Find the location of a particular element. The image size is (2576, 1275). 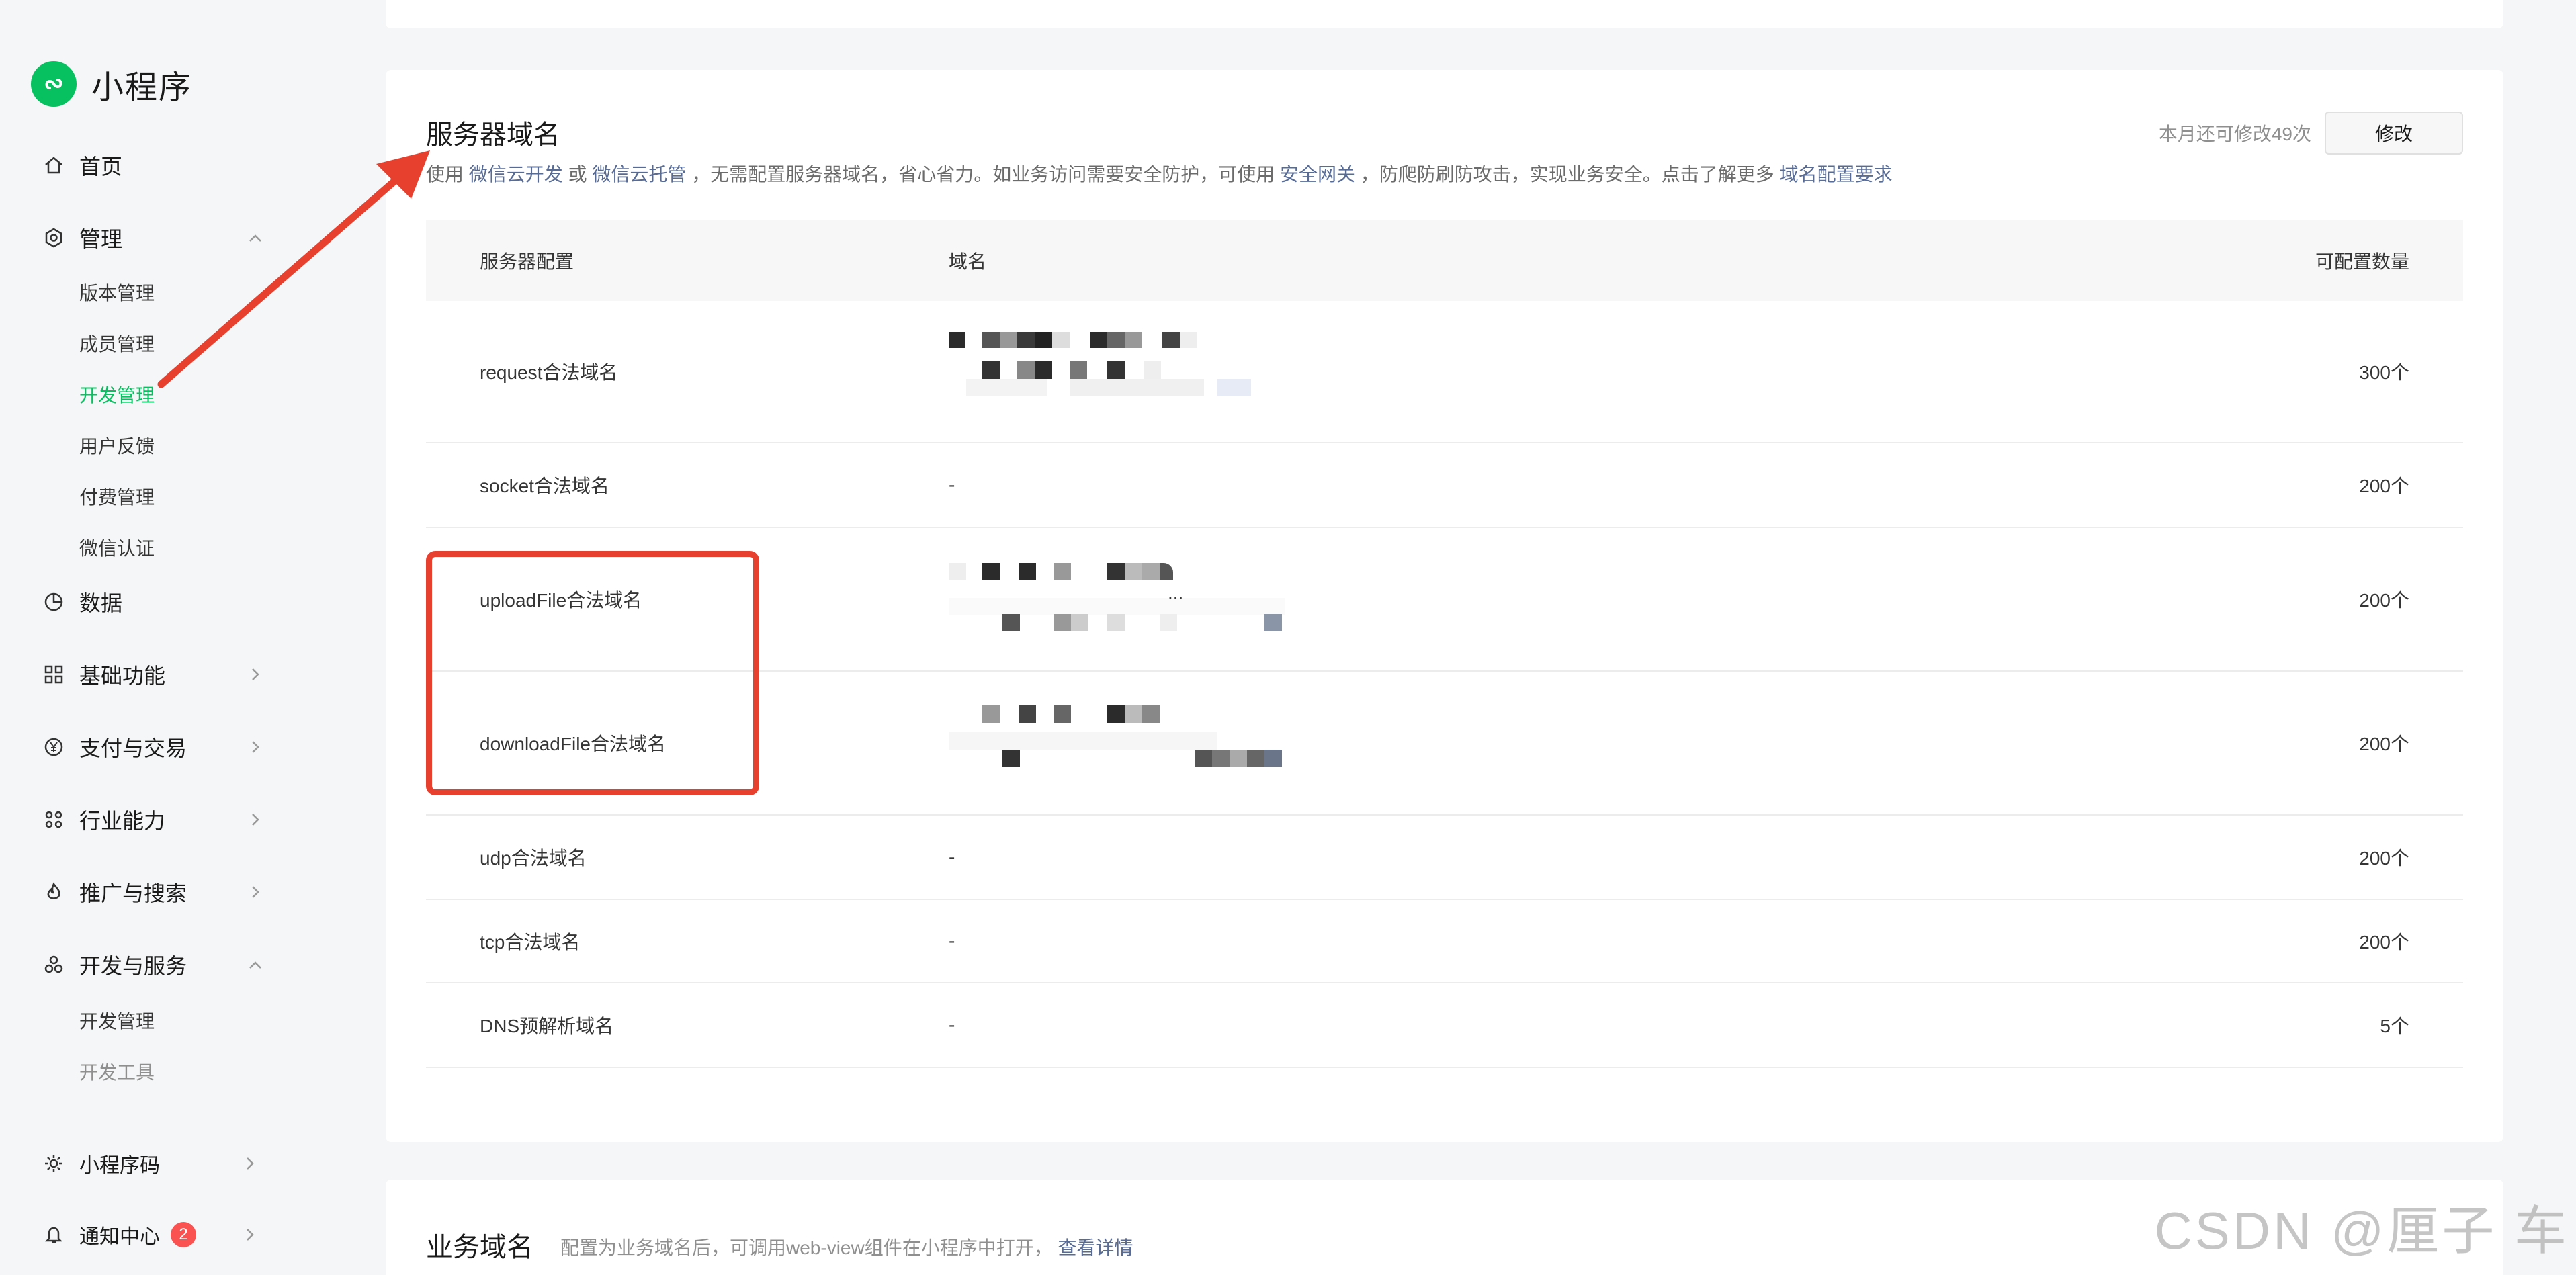

annotation-highlight-box is located at coordinates (592, 673).